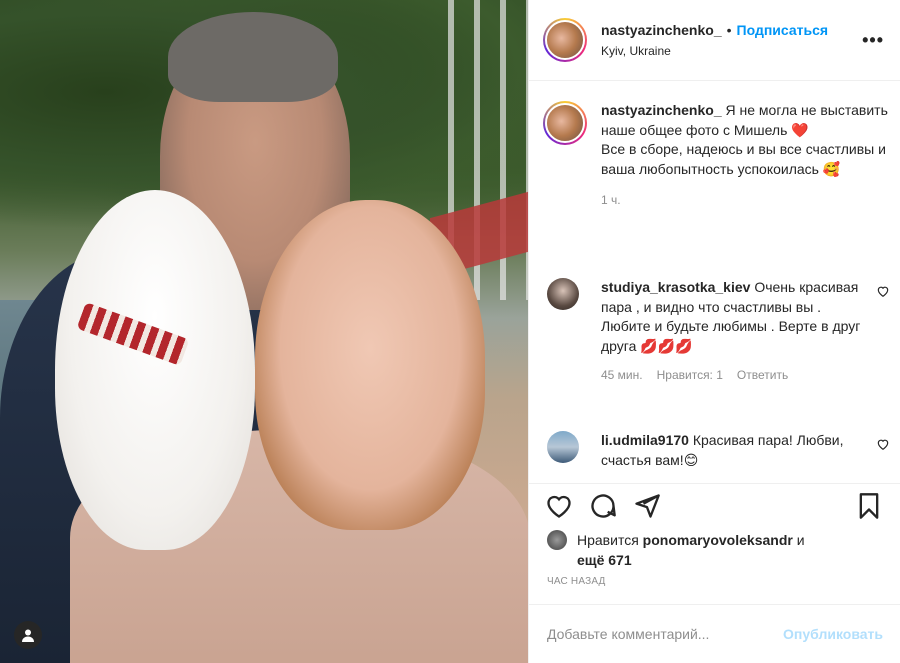  I want to click on smiling-face-emoji: 🥰, so click(831, 168).